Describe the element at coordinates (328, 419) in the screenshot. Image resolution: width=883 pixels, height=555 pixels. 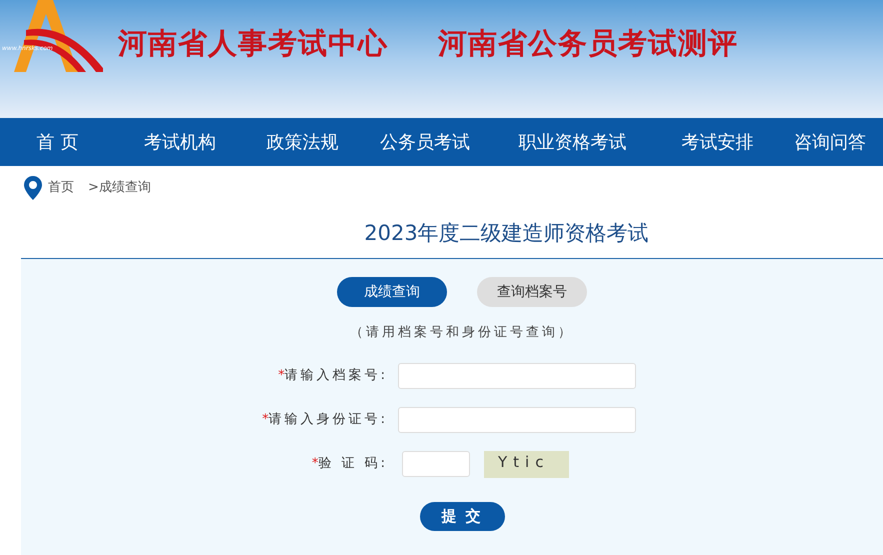
I see `field-label: 请输入身份证号:` at that location.